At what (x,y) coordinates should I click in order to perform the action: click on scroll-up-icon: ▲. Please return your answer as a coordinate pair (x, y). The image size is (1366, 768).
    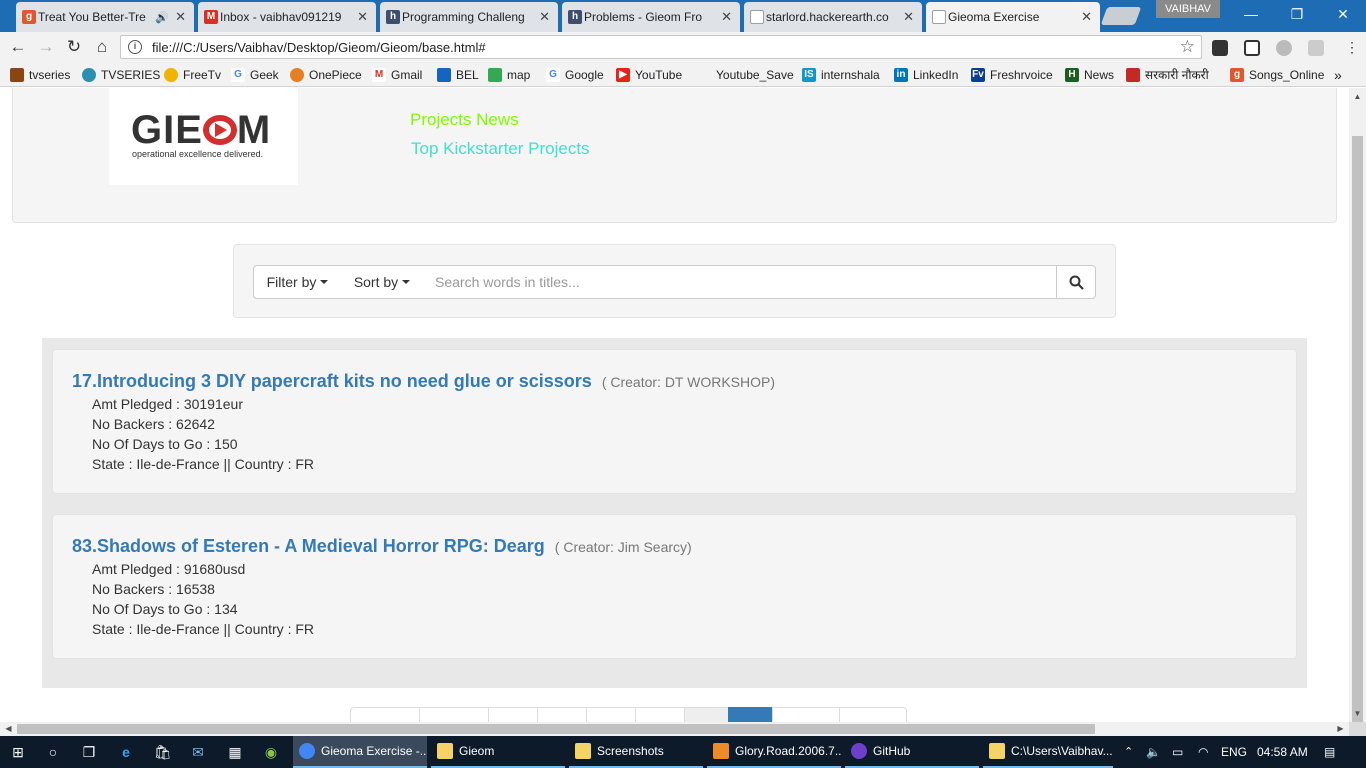
    Looking at the image, I should click on (1357, 96).